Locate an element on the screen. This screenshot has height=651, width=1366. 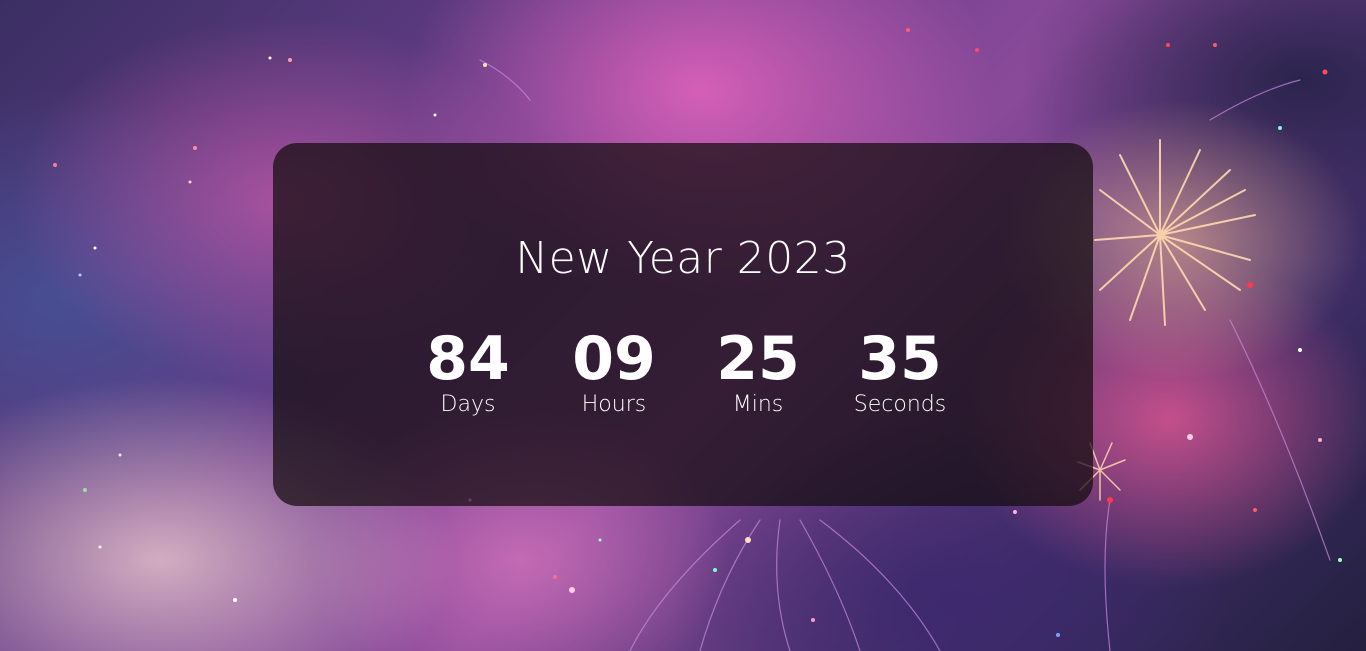
seconds-value: 35 is located at coordinates (900, 359).